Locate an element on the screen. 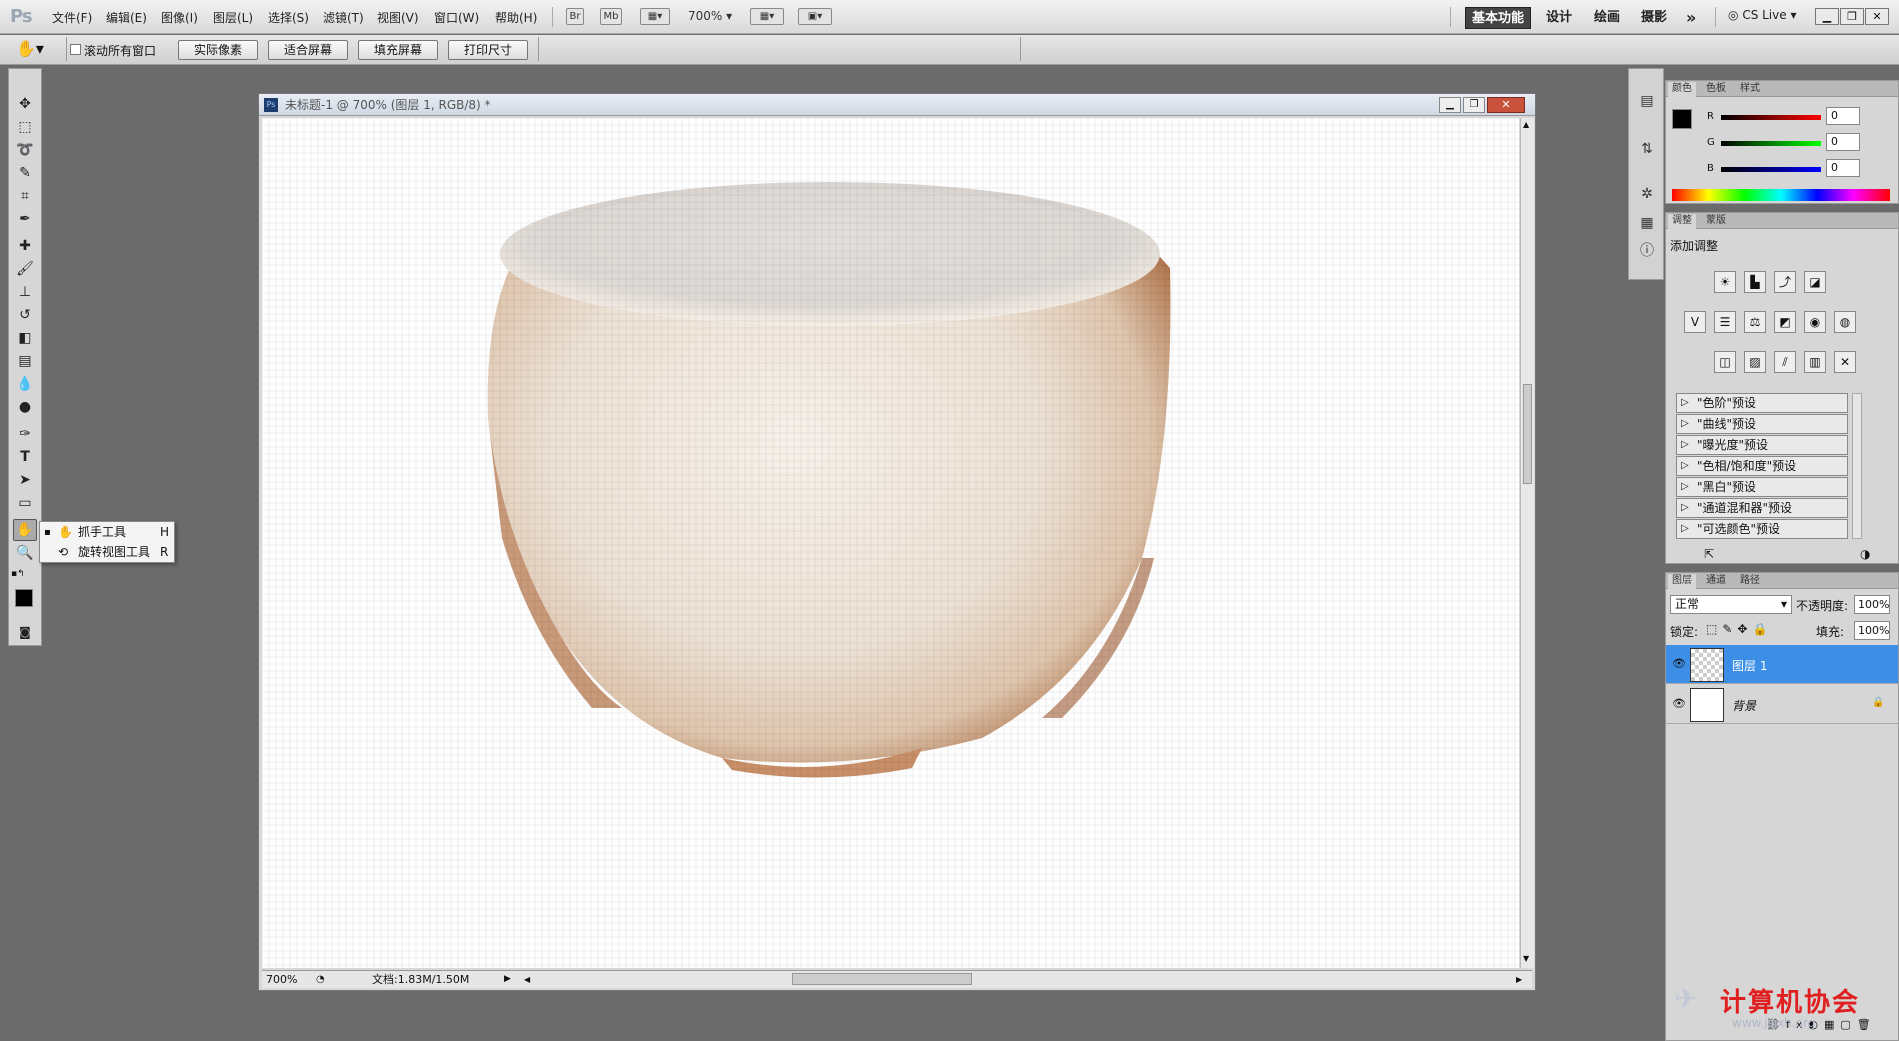 Image resolution: width=1899 pixels, height=1041 pixels. horizontal-scroll-thumb is located at coordinates (882, 979).